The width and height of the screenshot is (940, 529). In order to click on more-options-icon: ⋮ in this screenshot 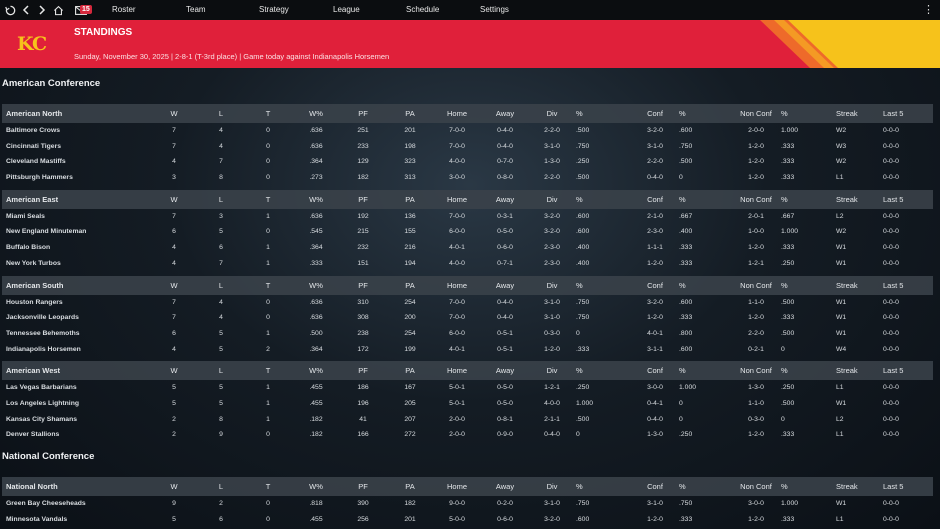, I will do `click(928, 10)`.